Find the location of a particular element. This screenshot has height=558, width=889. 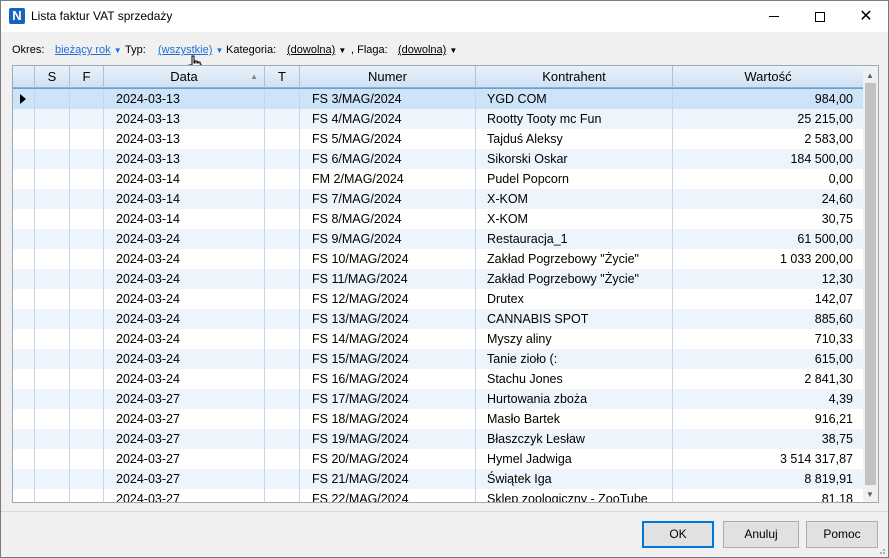

column-header-data-label: Data is located at coordinates (184, 76).